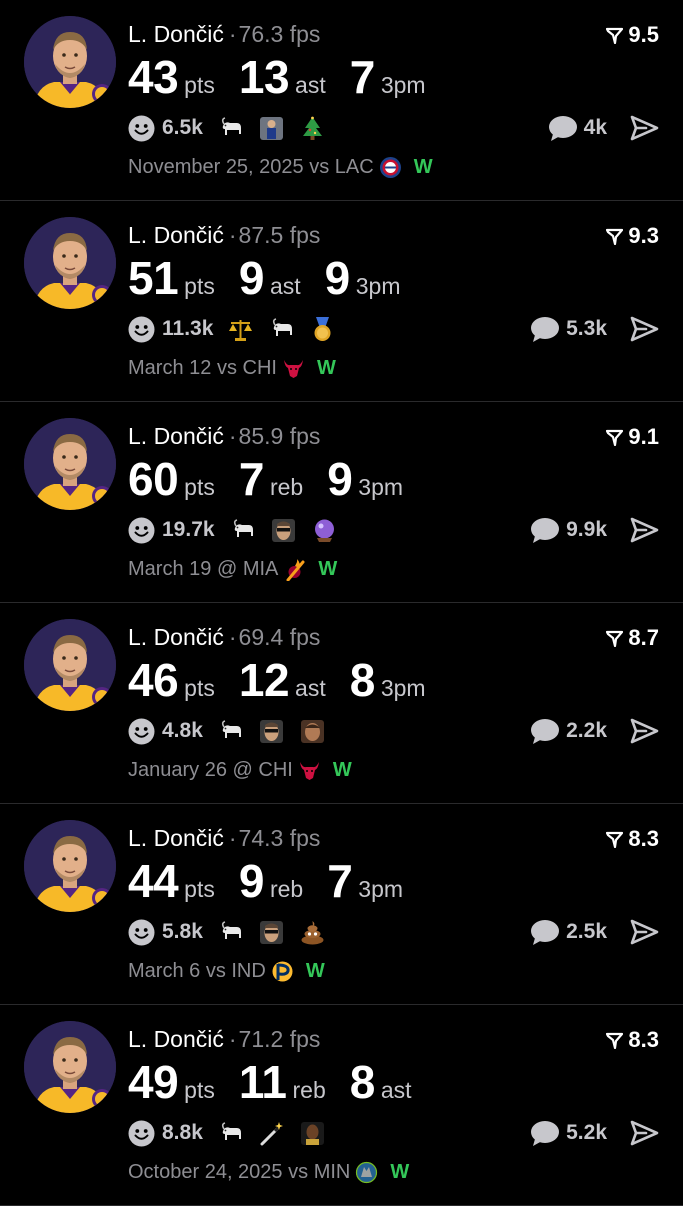 This screenshot has width=683, height=1206. Describe the element at coordinates (319, 167) in the screenshot. I see `venue: vs` at that location.